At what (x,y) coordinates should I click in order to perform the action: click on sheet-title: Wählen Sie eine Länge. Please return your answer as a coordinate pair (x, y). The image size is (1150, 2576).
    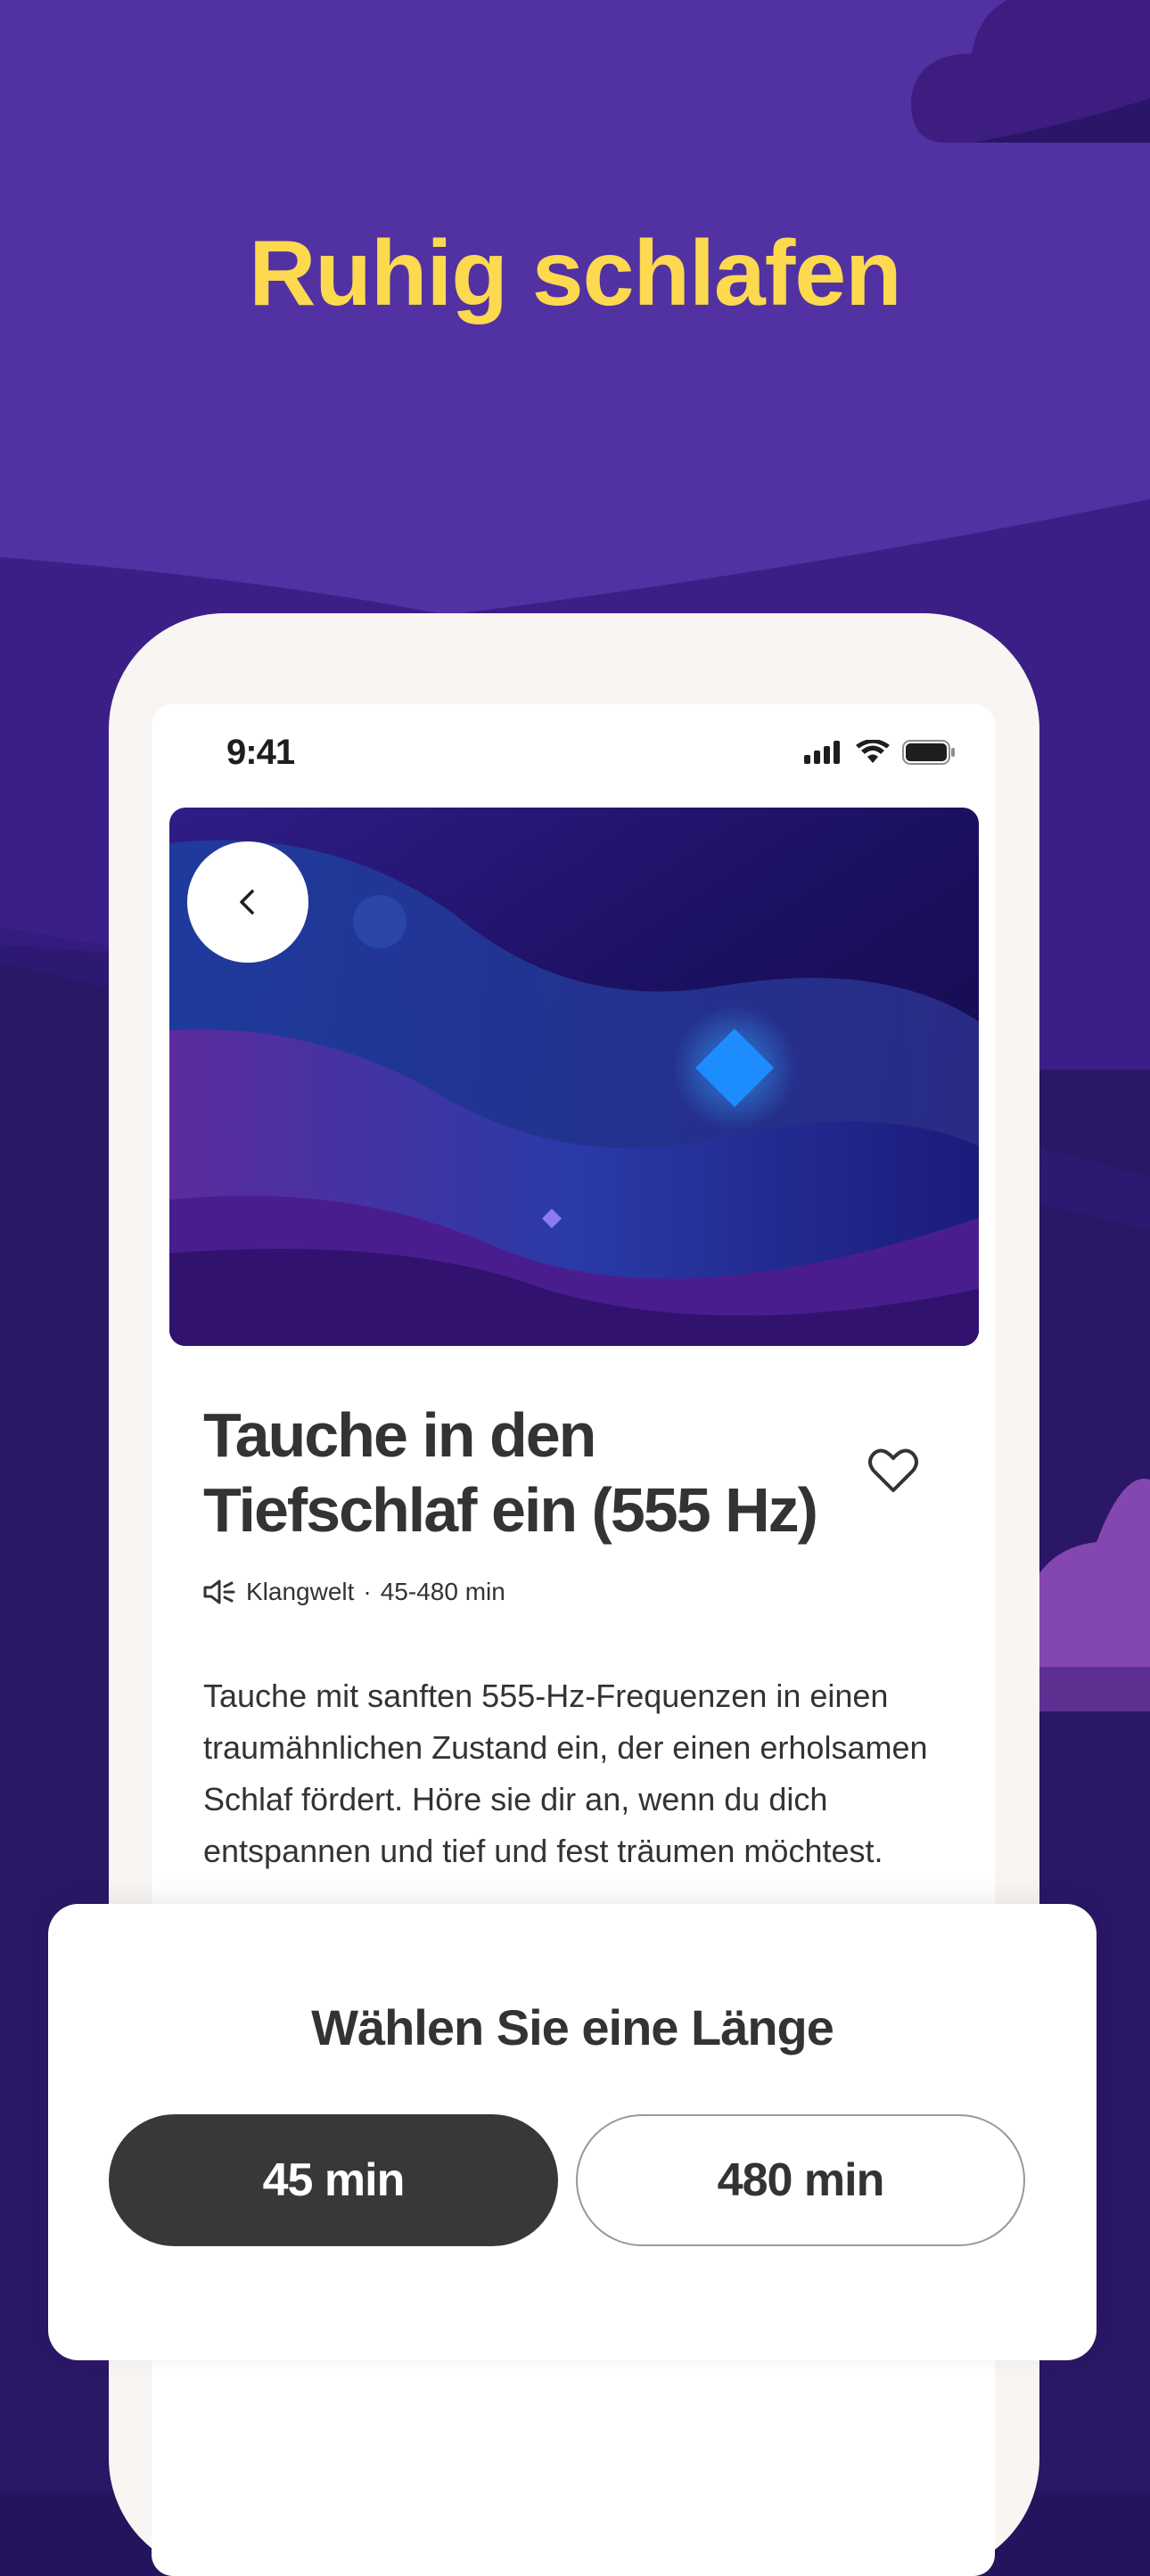
    Looking at the image, I should click on (572, 2027).